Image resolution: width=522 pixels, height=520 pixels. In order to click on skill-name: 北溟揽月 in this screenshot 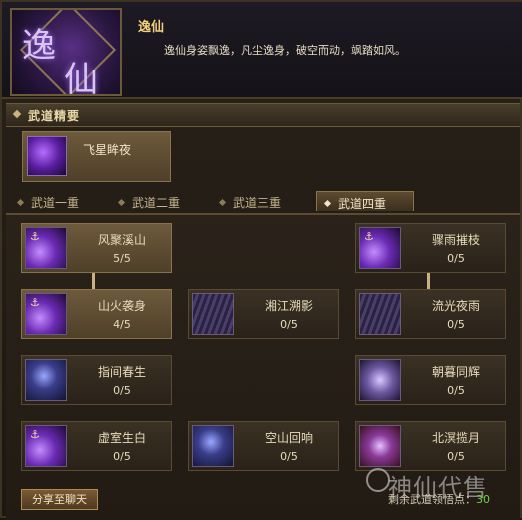, I will do `click(455, 438)`.